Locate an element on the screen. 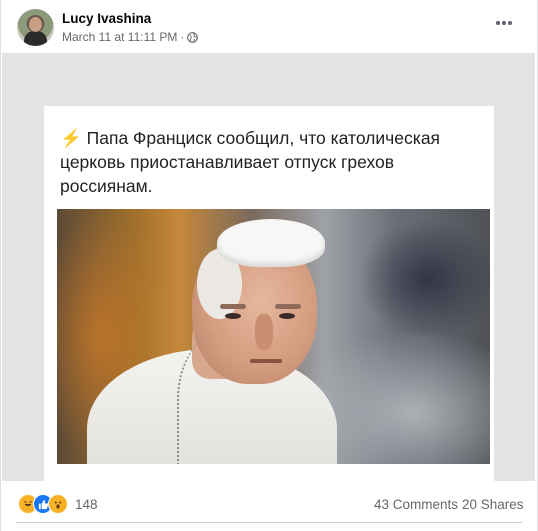  post-border-left is located at coordinates (0, 265).